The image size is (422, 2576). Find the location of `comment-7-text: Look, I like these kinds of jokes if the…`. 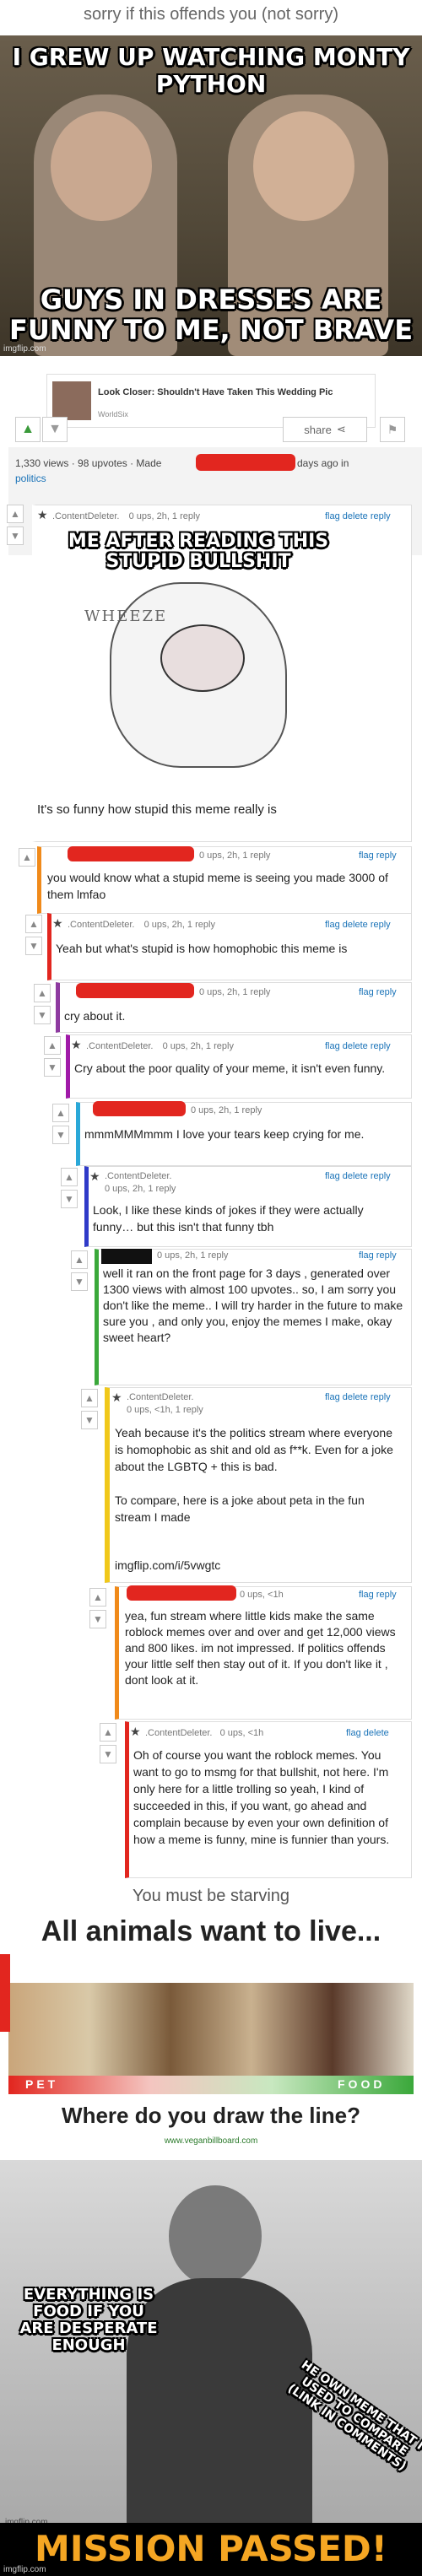

comment-7-text: Look, I like these kinds of jokes if the… is located at coordinates (228, 1218).